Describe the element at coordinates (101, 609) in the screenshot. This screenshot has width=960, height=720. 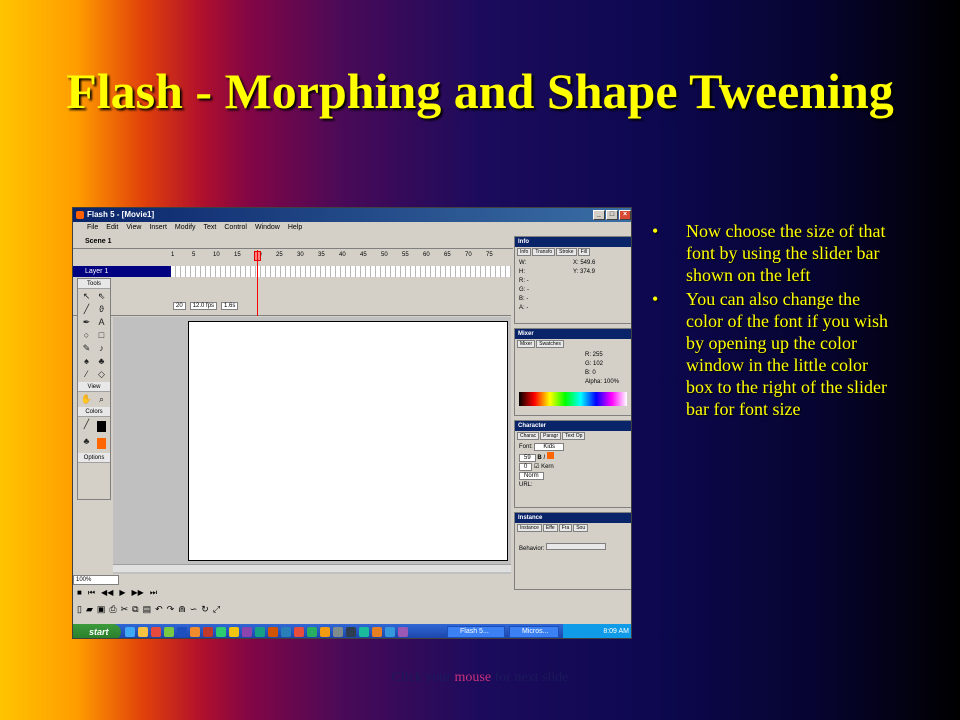
I see `save-icon: ▣` at that location.